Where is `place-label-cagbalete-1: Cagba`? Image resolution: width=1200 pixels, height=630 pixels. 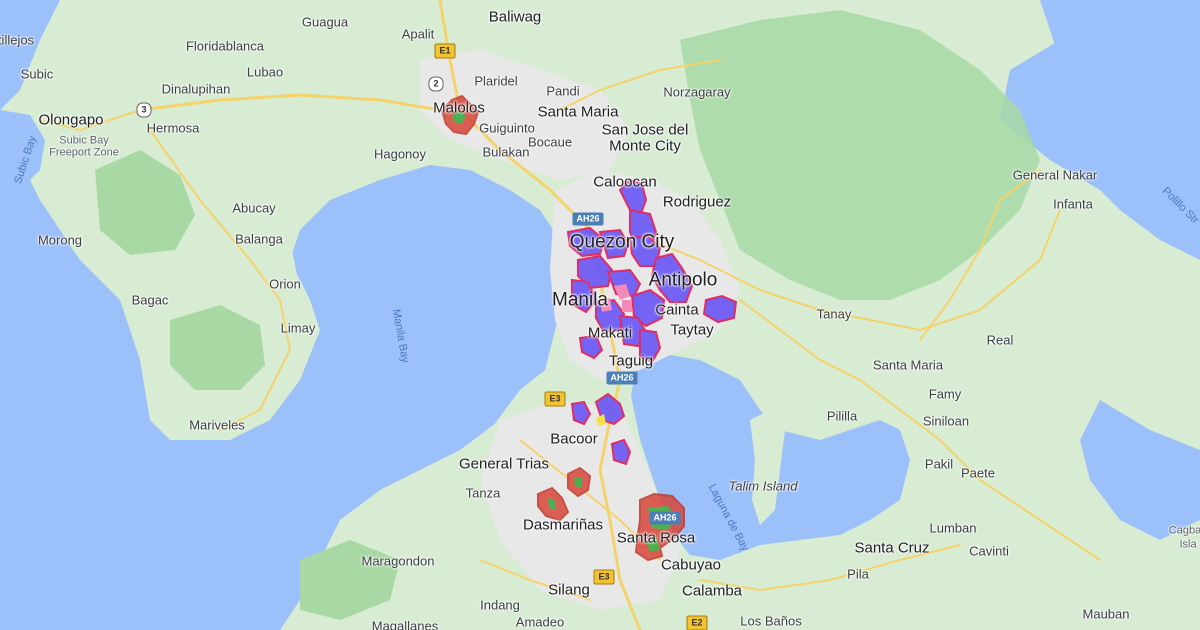 place-label-cagbalete-1: Cagba is located at coordinates (1184, 530).